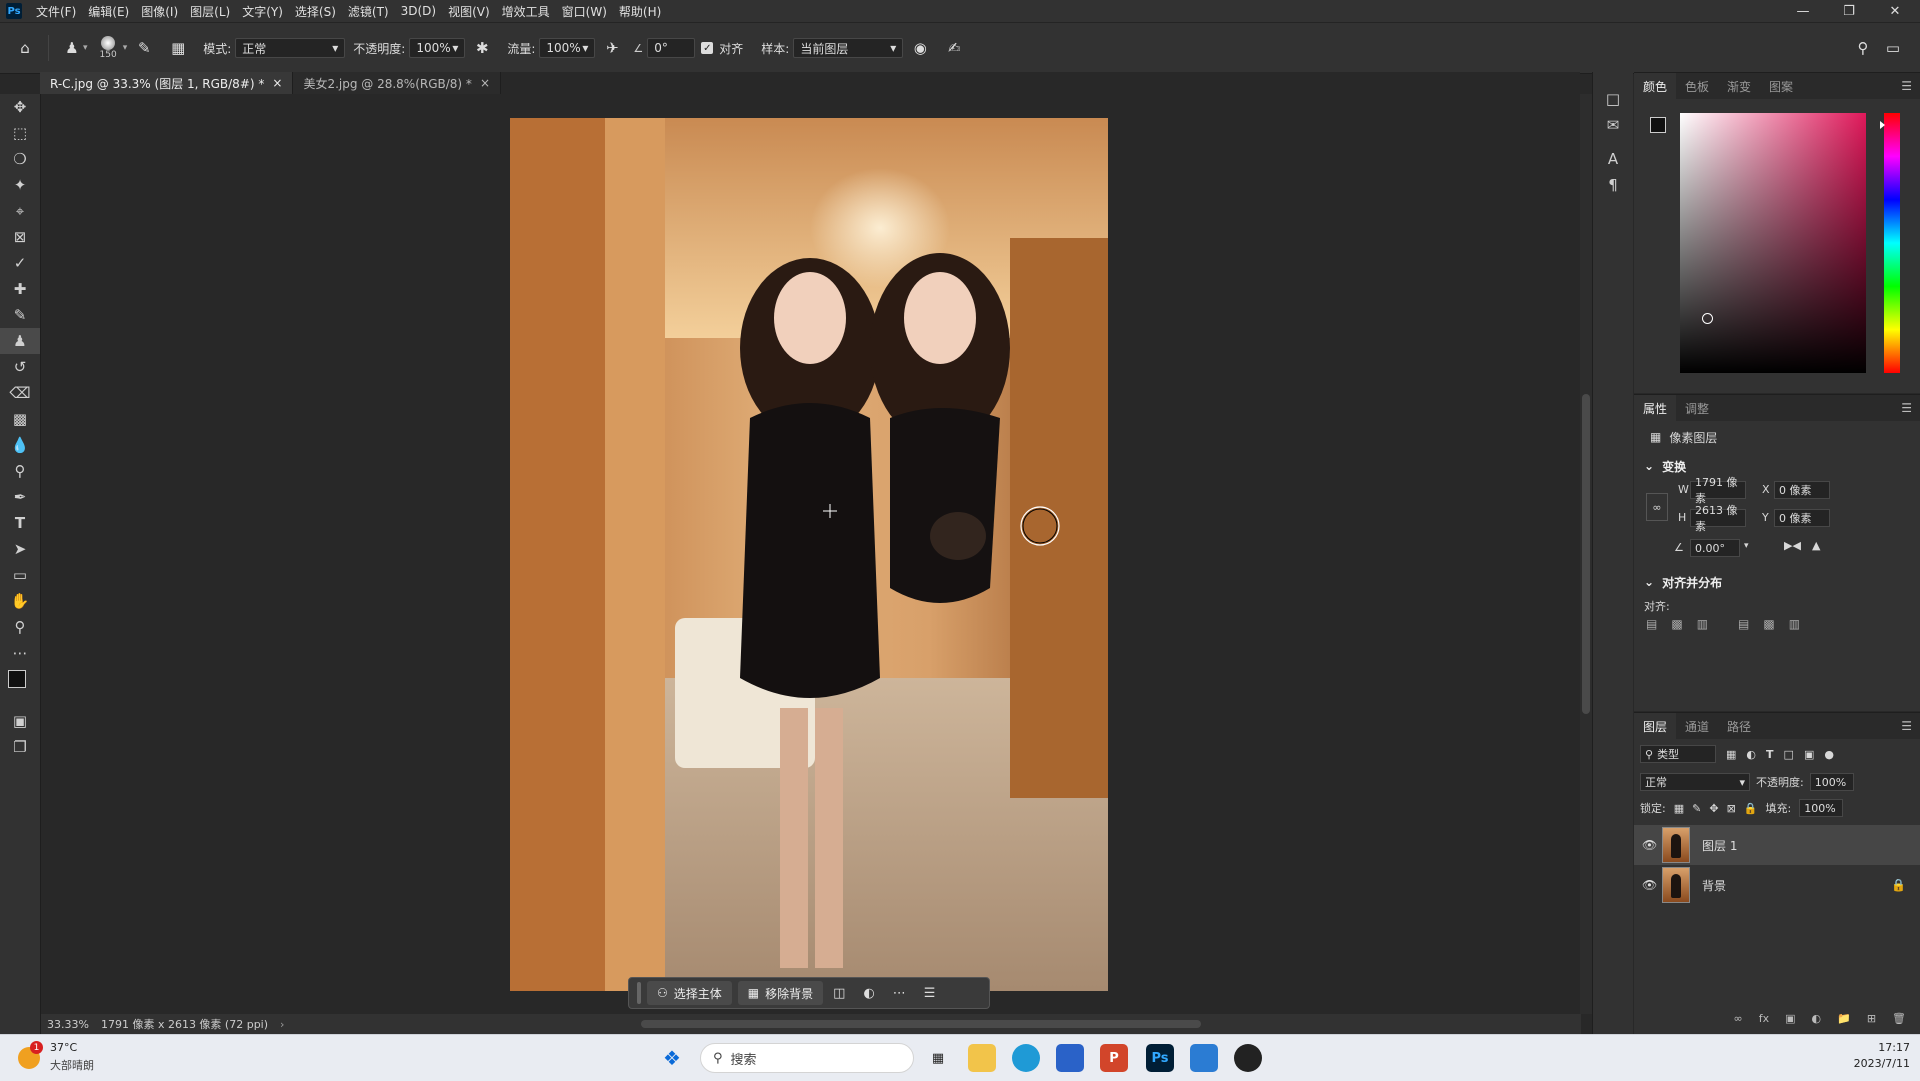  Describe the element at coordinates (780, 993) in the screenshot. I see `remove-background-button: ▦ 移除背景` at that location.